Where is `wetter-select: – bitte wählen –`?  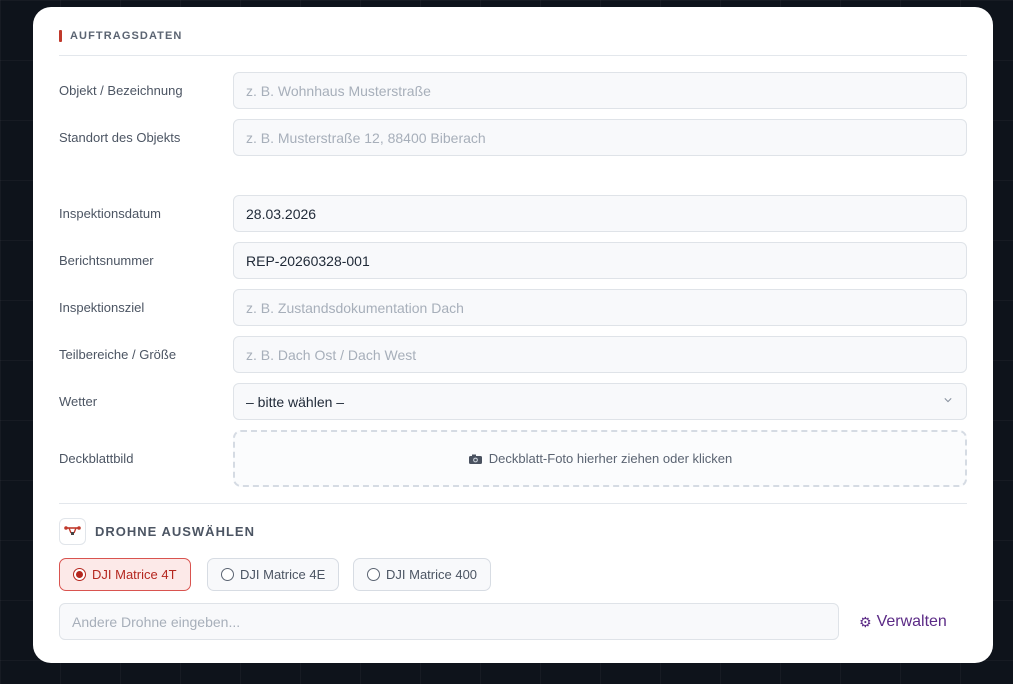 wetter-select: – bitte wählen – is located at coordinates (600, 401).